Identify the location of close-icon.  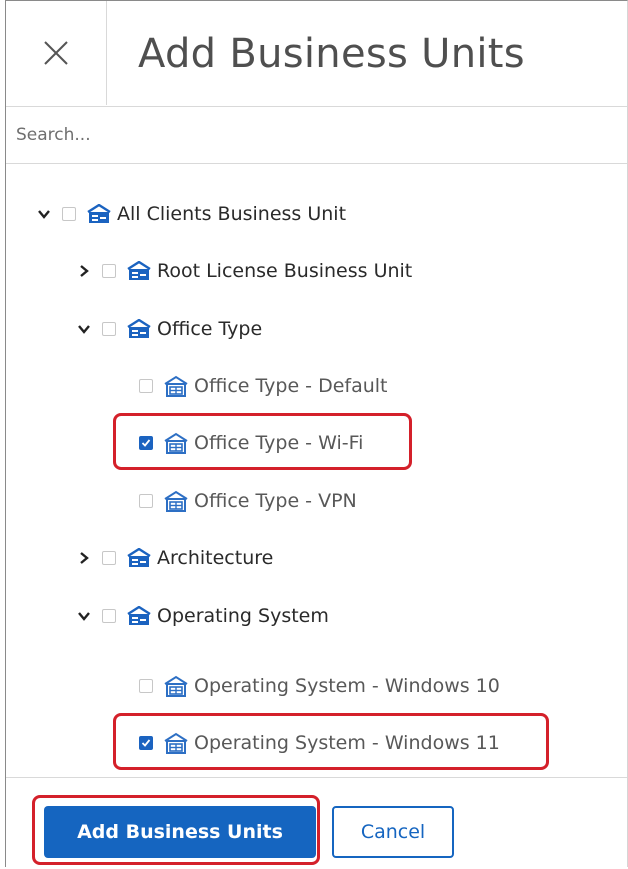
(56, 53).